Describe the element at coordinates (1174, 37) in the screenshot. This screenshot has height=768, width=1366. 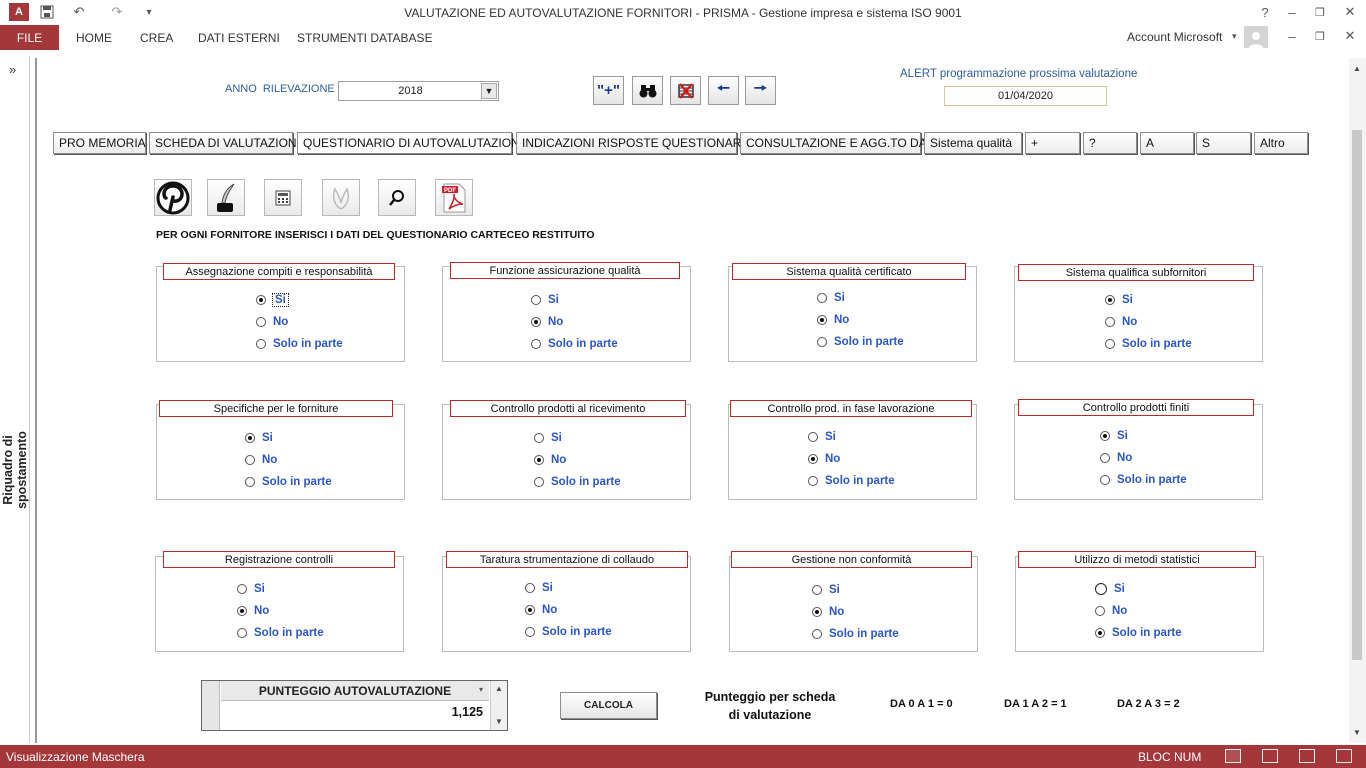
I see `account-microsoft: Account Microsoft` at that location.